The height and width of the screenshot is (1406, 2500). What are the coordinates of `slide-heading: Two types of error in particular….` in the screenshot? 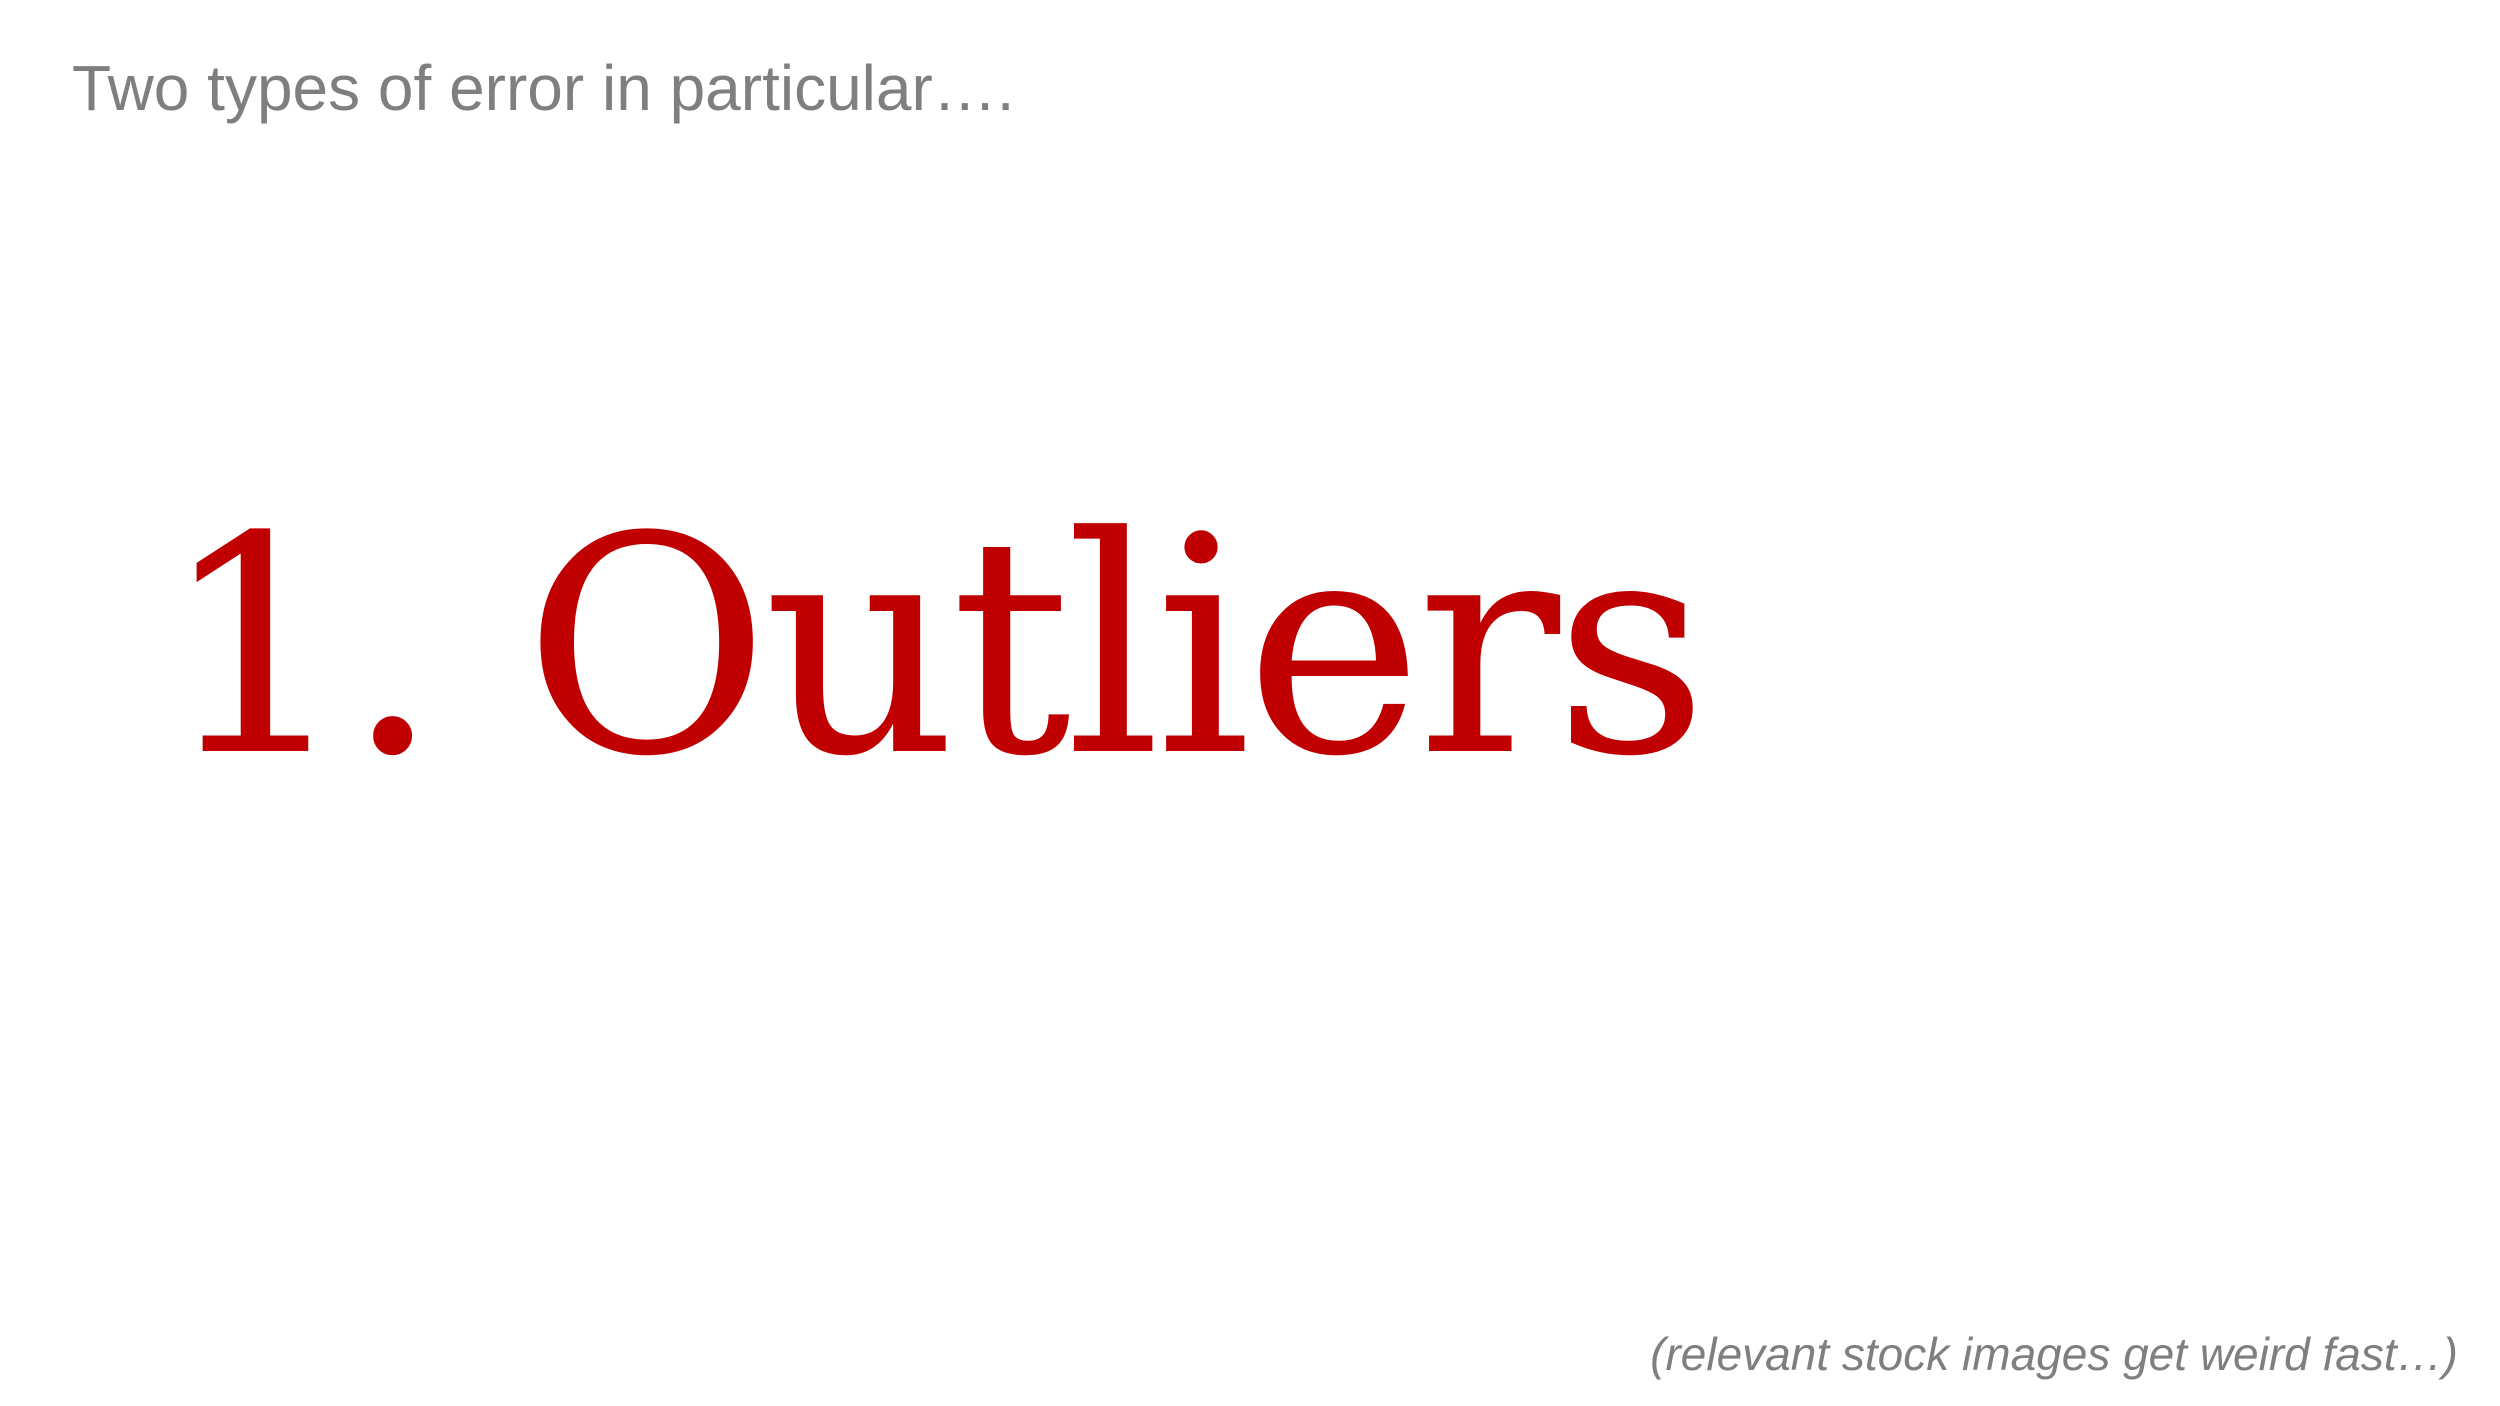 It's located at (543, 88).